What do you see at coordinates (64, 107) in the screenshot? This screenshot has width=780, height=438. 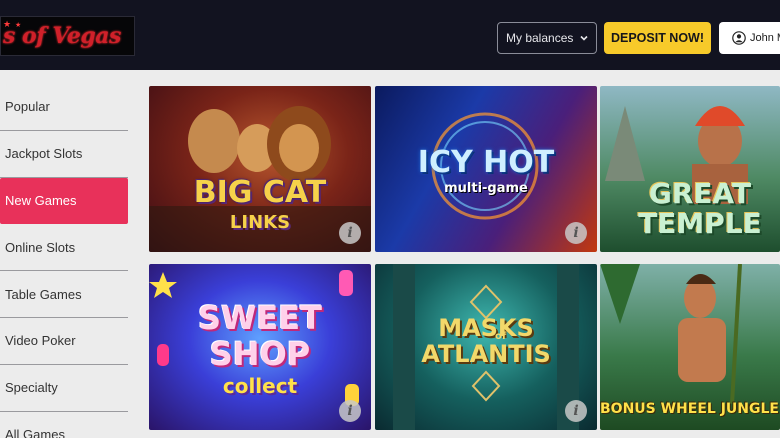 I see `sidebar-item-popular: Popular` at bounding box center [64, 107].